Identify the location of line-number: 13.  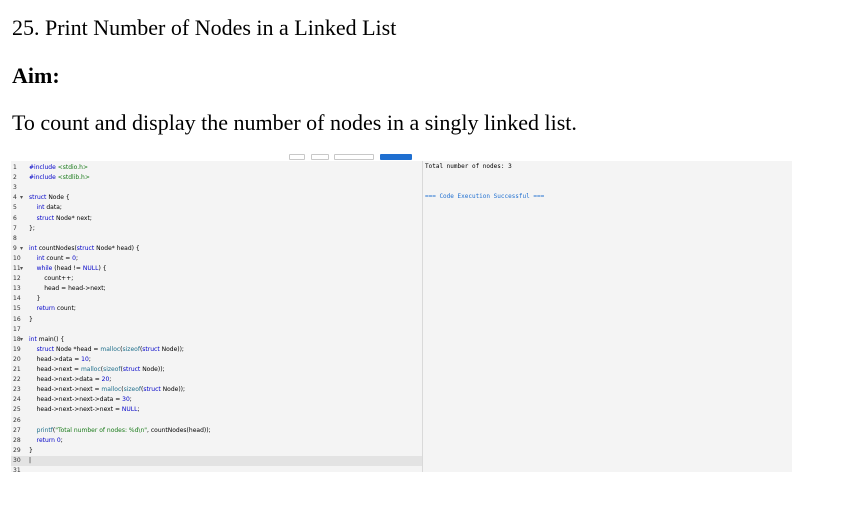
(17, 289).